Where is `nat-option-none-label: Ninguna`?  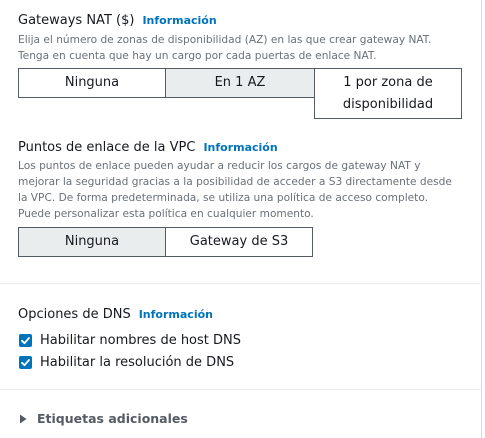
nat-option-none-label: Ninguna is located at coordinates (92, 82).